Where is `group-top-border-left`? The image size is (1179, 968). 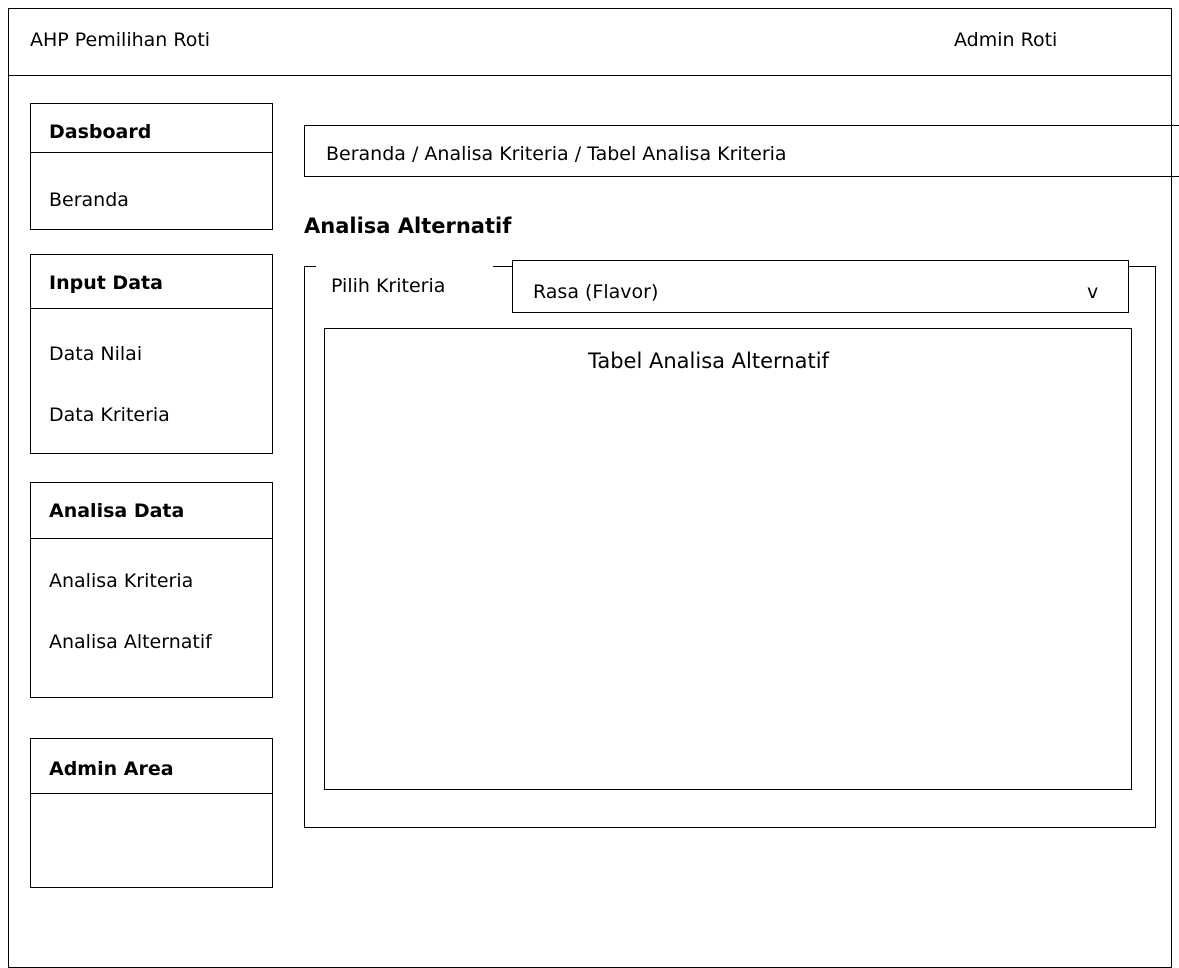
group-top-border-left is located at coordinates (310, 266).